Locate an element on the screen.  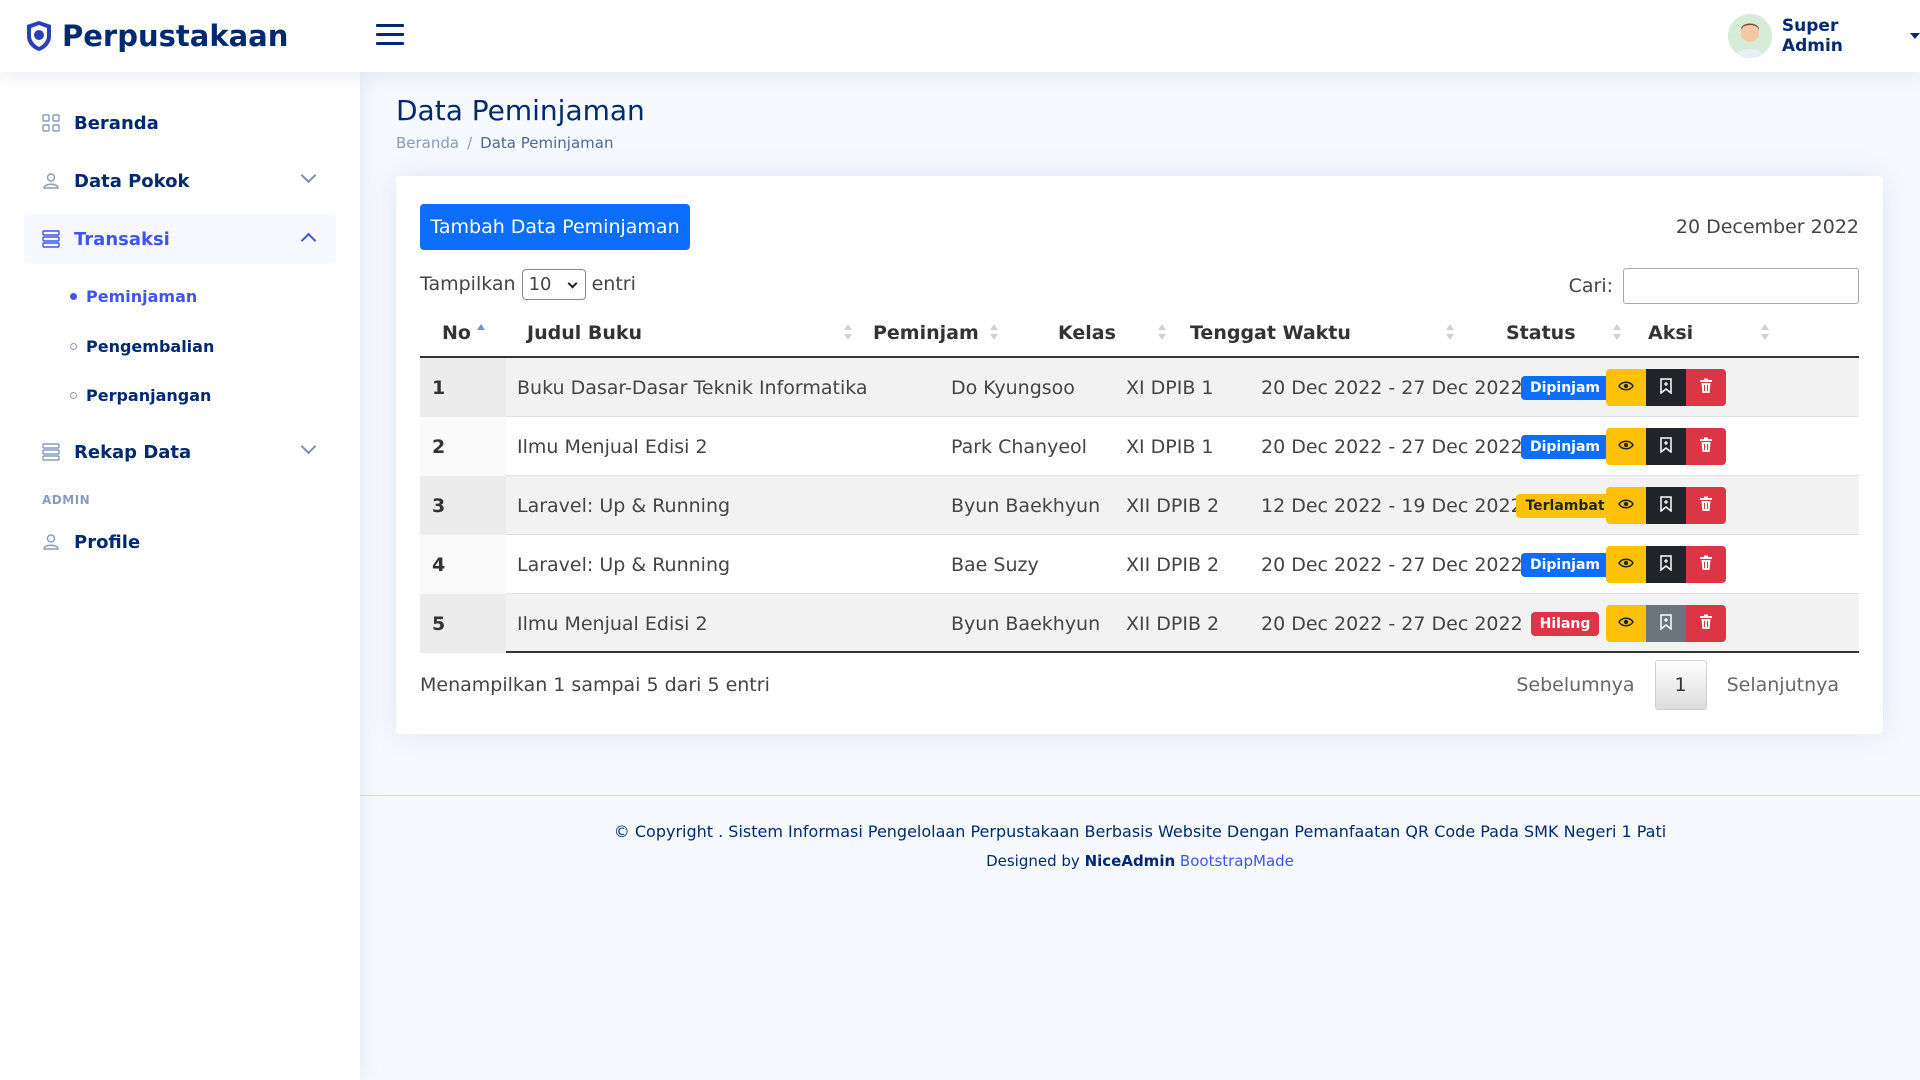
current-date: 20 December 2022 is located at coordinates (1767, 227).